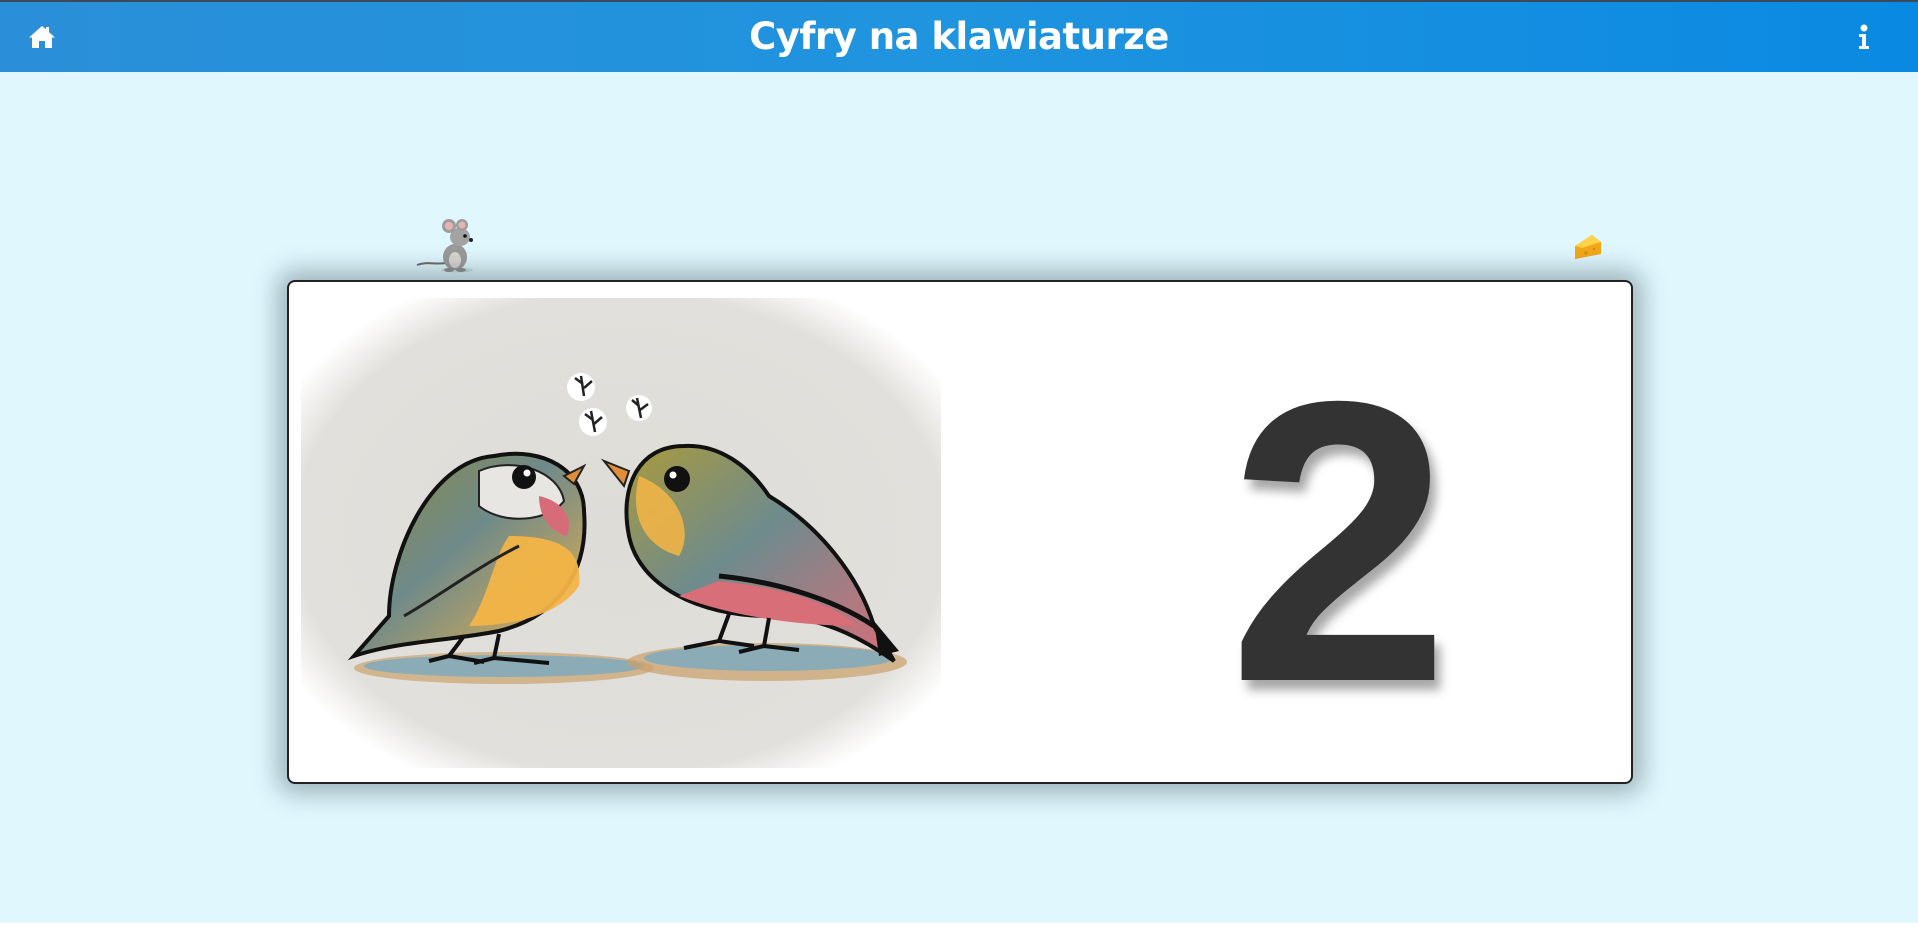 The width and height of the screenshot is (1918, 927). I want to click on digit-display: 2, so click(1339, 541).